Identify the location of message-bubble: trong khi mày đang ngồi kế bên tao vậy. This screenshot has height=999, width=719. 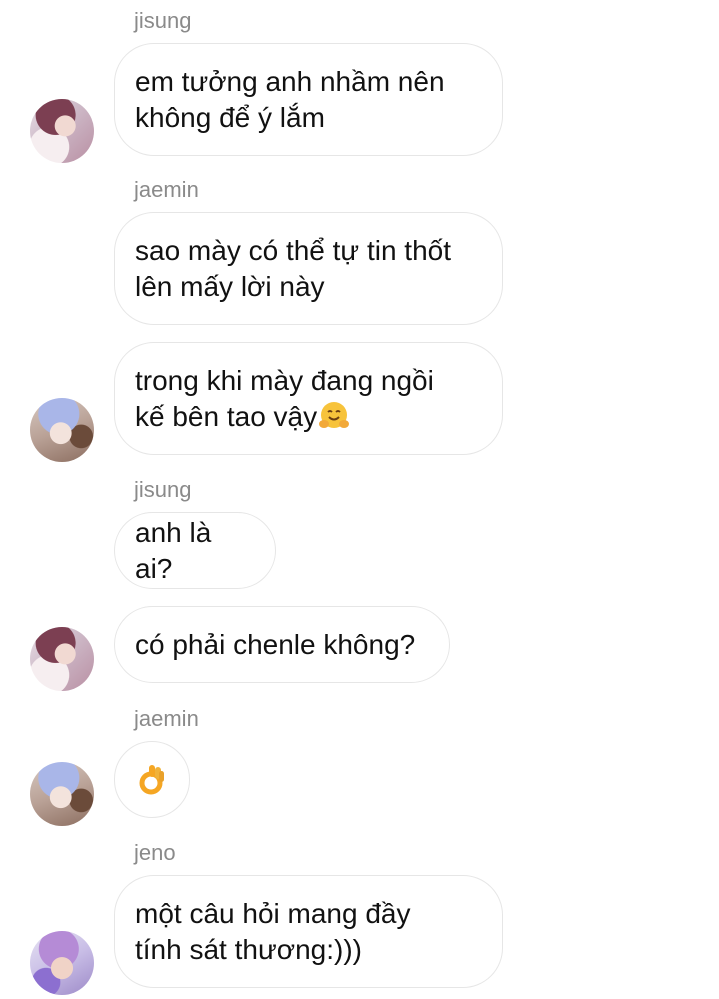
(308, 398).